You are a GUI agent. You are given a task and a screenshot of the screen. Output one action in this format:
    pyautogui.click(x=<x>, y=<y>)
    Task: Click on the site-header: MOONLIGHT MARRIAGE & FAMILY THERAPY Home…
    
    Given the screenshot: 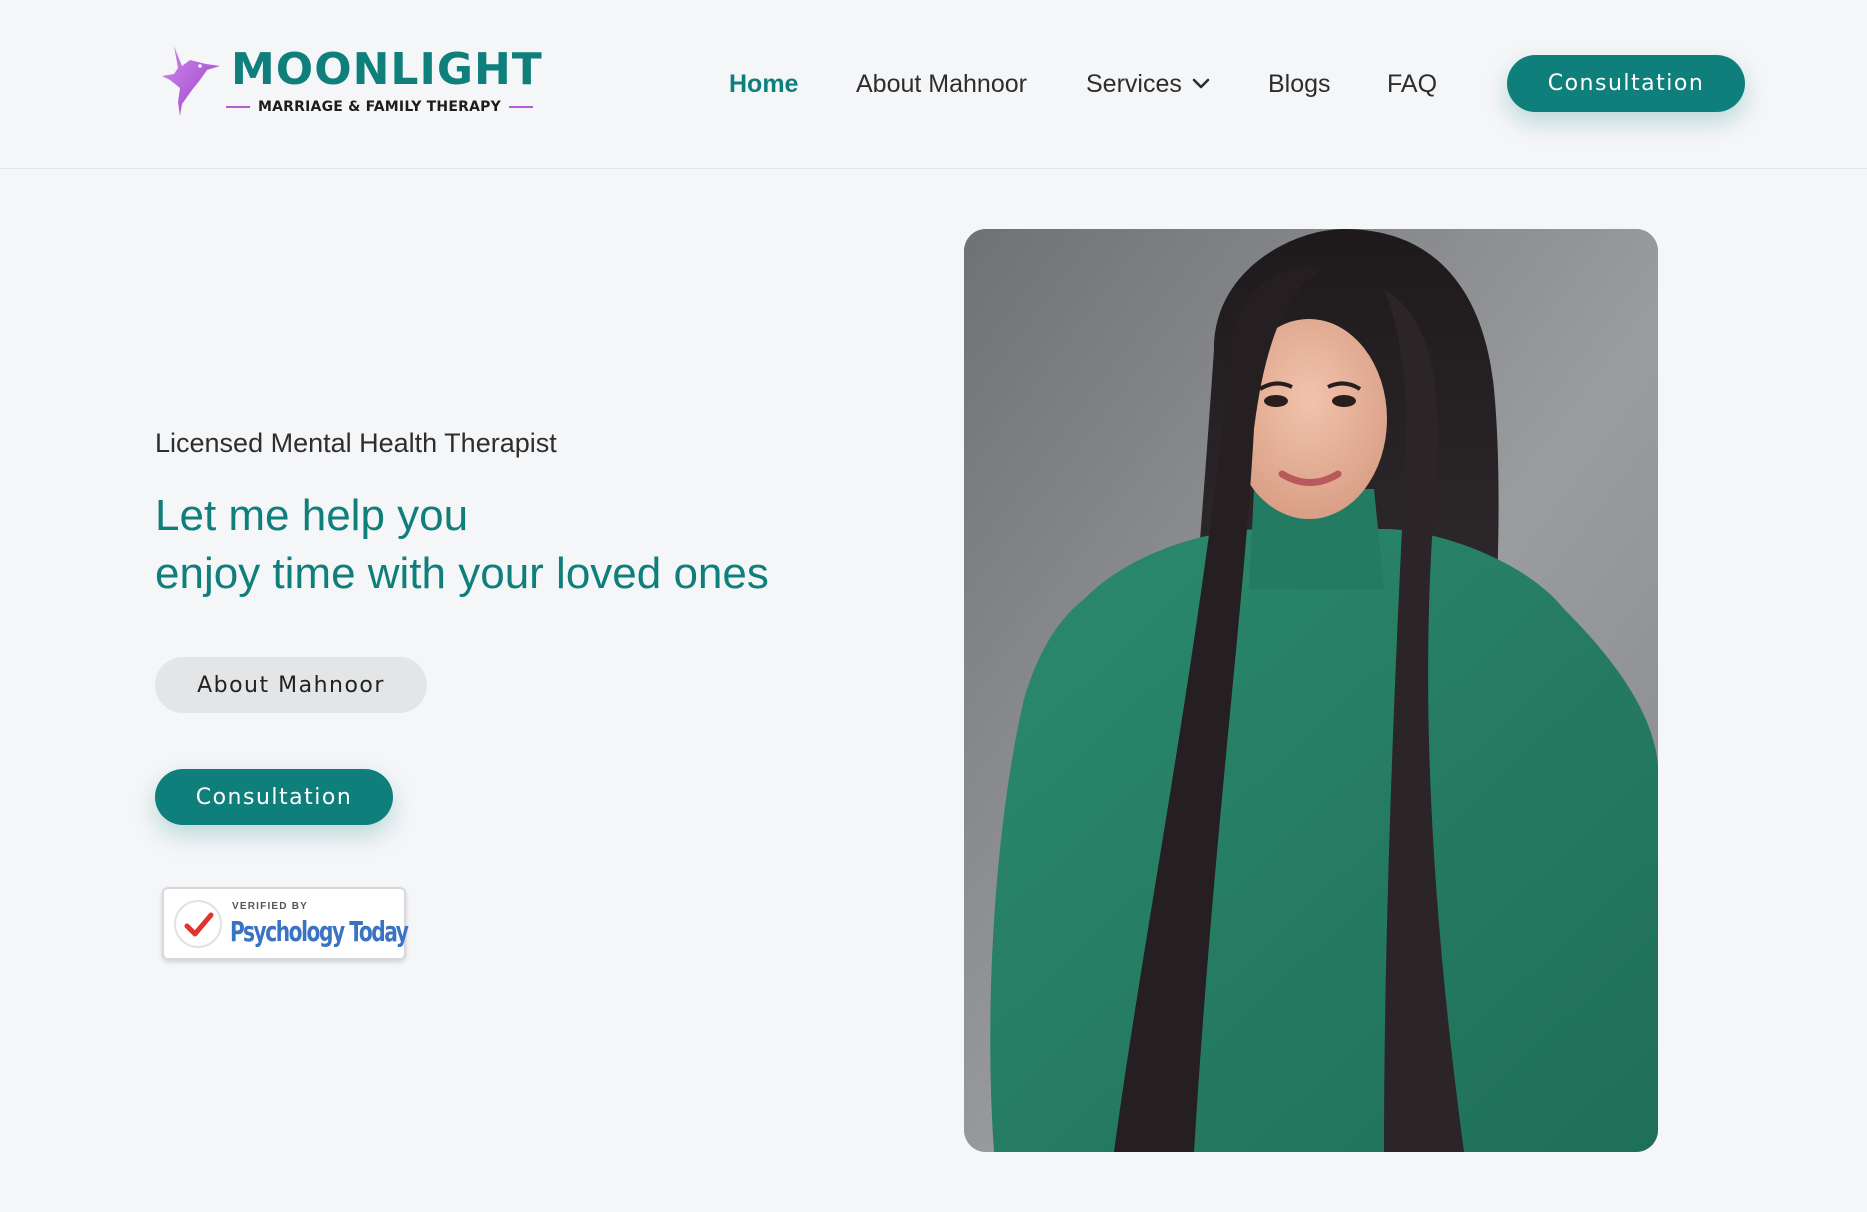 What is the action you would take?
    pyautogui.click(x=933, y=84)
    